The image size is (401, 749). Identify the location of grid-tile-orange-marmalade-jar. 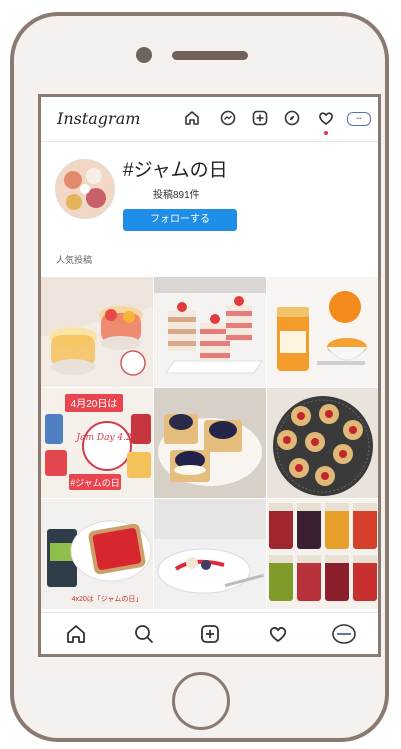
(322, 332).